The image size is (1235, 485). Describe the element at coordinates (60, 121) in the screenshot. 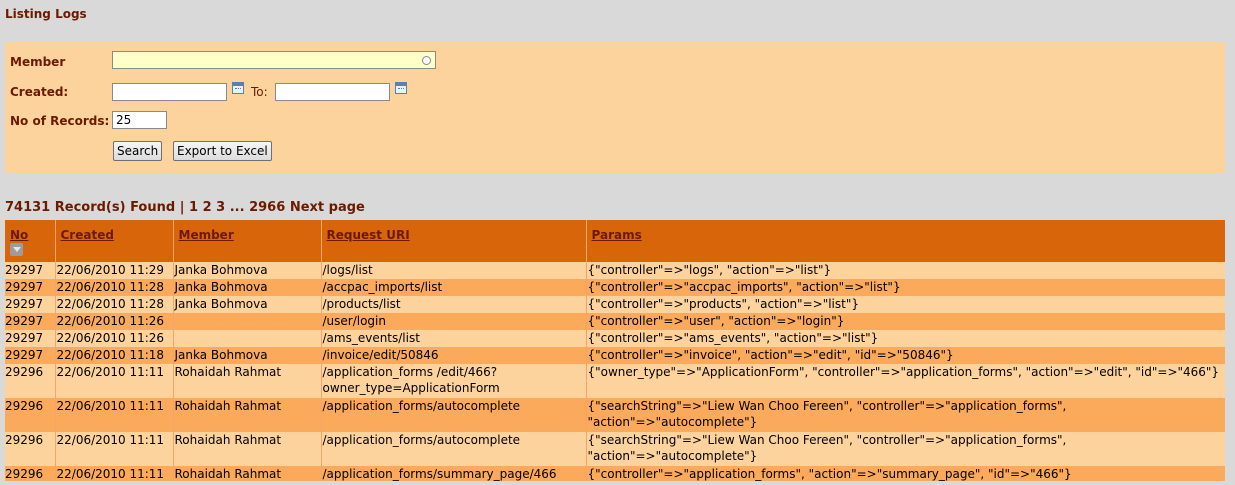

I see `records-label: No of Records:` at that location.